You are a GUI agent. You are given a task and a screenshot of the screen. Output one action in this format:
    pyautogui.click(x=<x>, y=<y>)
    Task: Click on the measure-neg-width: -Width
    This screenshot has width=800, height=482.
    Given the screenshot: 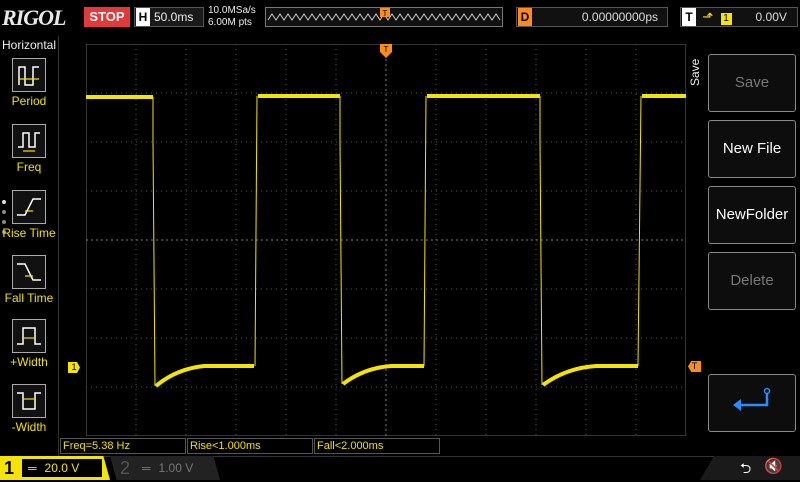 What is the action you would take?
    pyautogui.click(x=29, y=409)
    